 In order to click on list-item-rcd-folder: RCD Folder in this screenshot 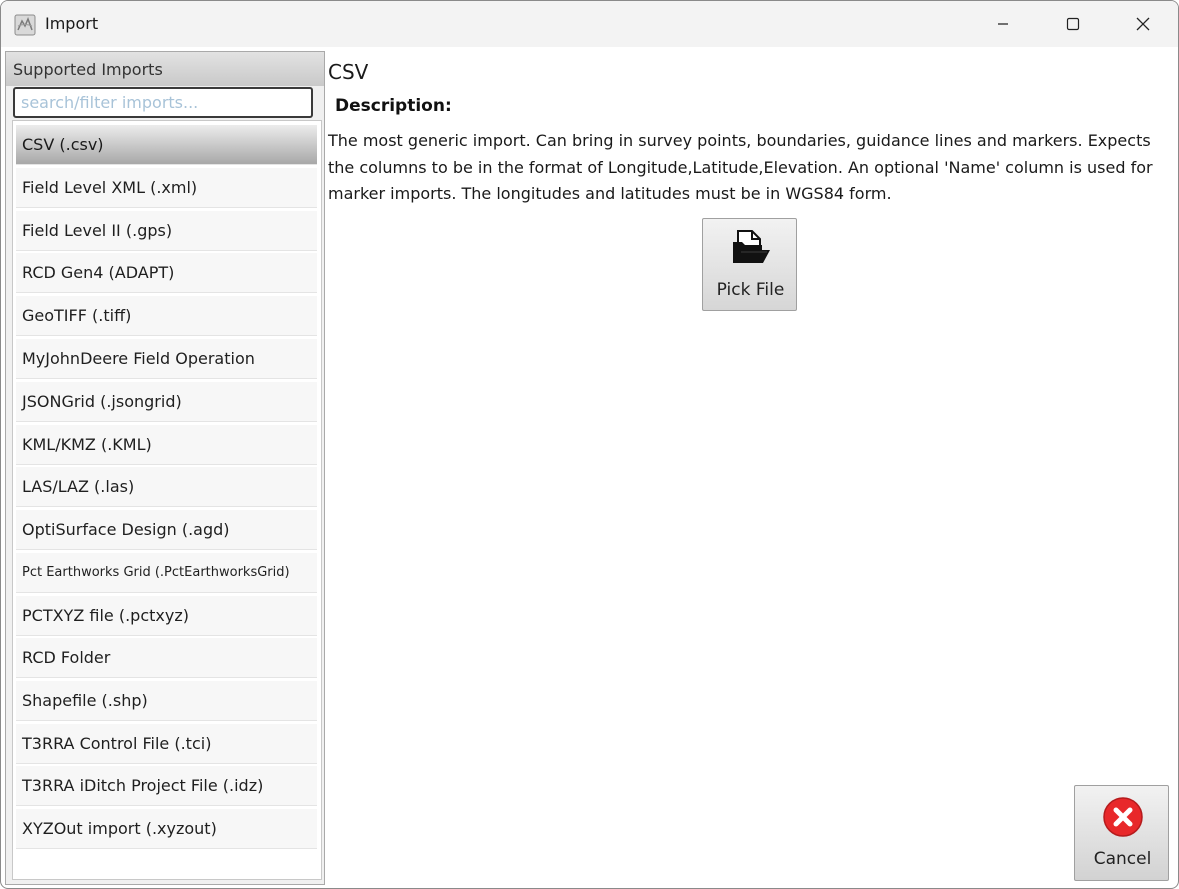, I will do `click(166, 658)`.